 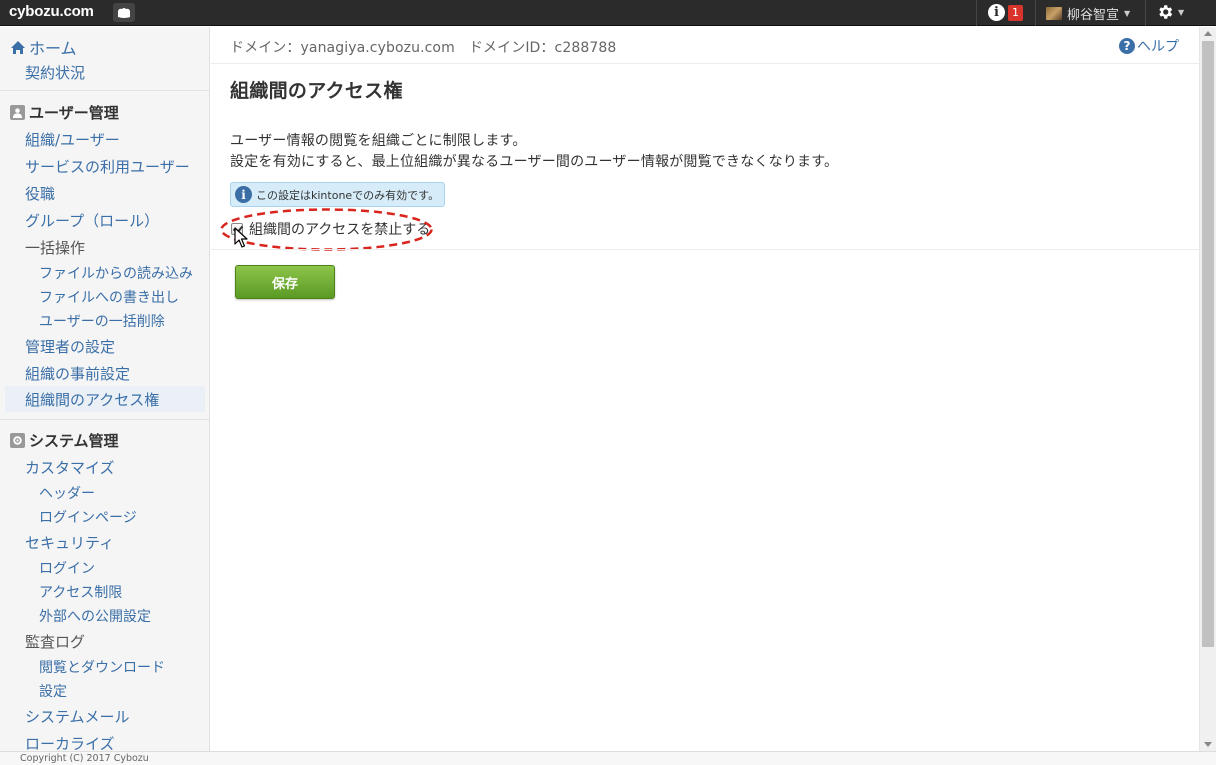 What do you see at coordinates (17, 112) in the screenshot?
I see `user-icon` at bounding box center [17, 112].